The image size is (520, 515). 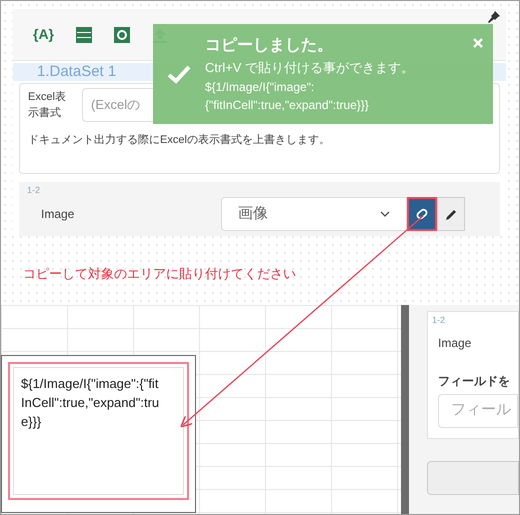 I want to click on type-select: 画像, so click(x=314, y=214).